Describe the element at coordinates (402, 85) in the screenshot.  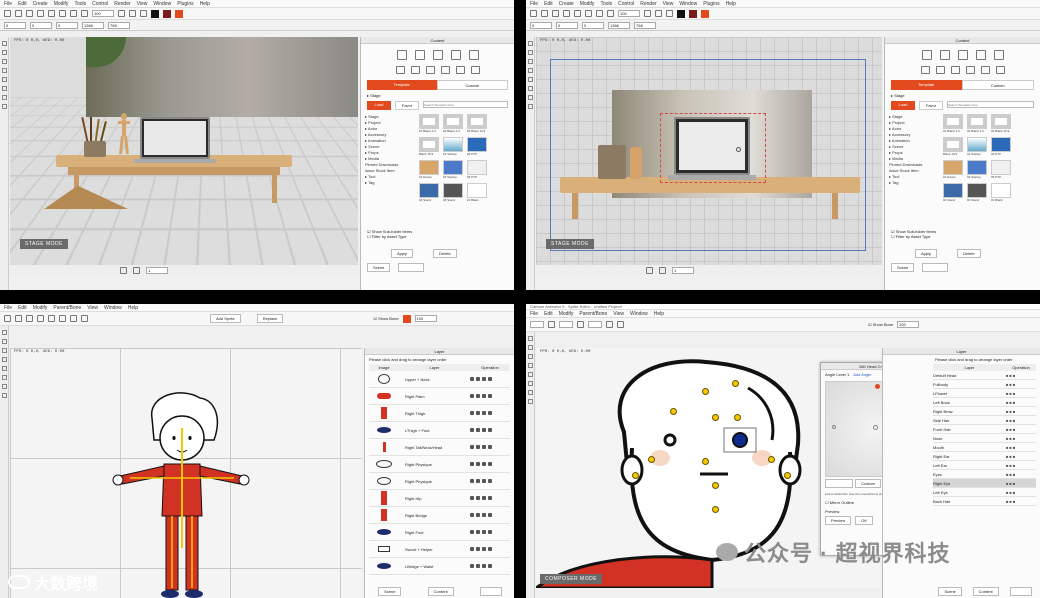
I see `tab-template: Template` at that location.